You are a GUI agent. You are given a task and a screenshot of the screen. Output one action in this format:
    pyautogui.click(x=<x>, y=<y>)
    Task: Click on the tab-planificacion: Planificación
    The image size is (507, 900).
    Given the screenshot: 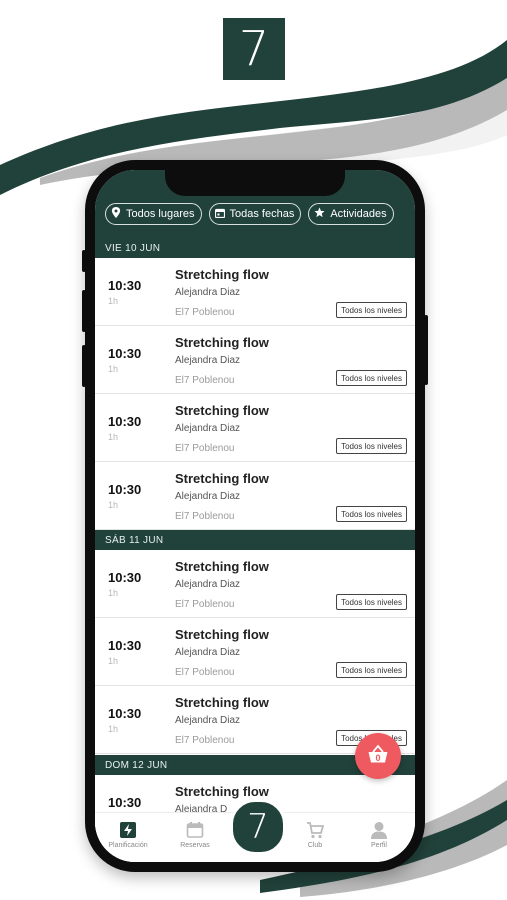 What is the action you would take?
    pyautogui.click(x=128, y=835)
    